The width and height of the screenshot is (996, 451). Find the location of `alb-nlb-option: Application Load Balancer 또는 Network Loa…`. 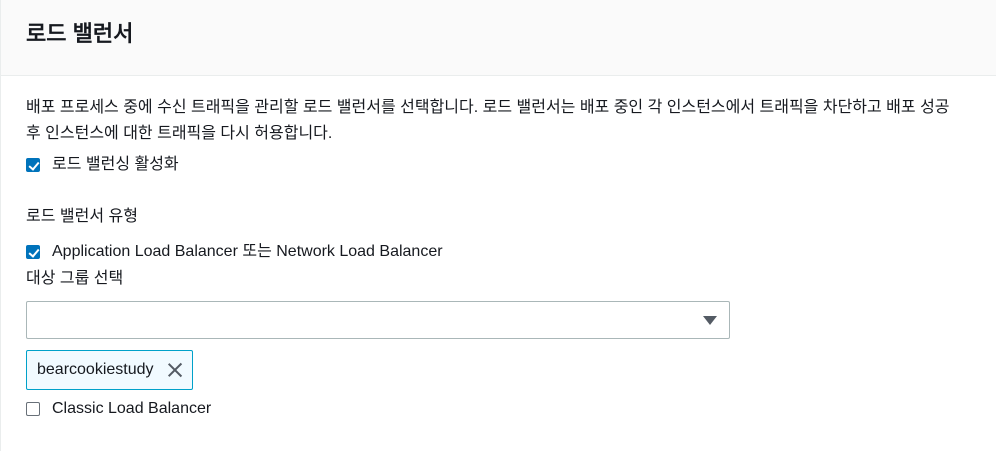

alb-nlb-option: Application Load Balancer 또는 Network Loa… is located at coordinates (498, 252).